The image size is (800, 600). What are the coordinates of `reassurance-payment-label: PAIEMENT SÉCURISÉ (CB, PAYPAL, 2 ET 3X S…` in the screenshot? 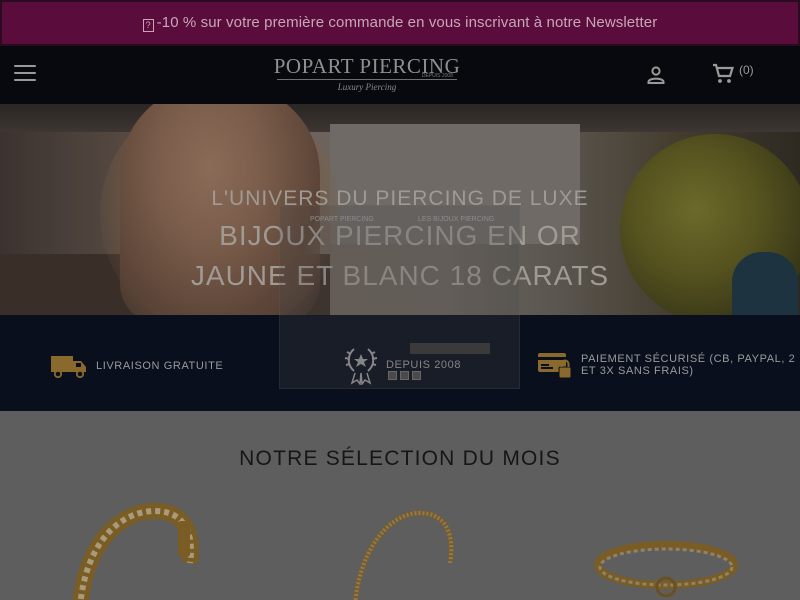 It's located at (688, 365).